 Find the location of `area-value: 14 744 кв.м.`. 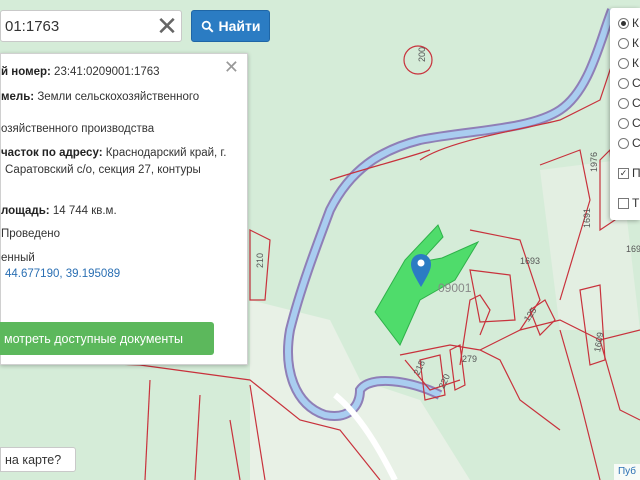

area-value: 14 744 кв.м. is located at coordinates (84, 211).